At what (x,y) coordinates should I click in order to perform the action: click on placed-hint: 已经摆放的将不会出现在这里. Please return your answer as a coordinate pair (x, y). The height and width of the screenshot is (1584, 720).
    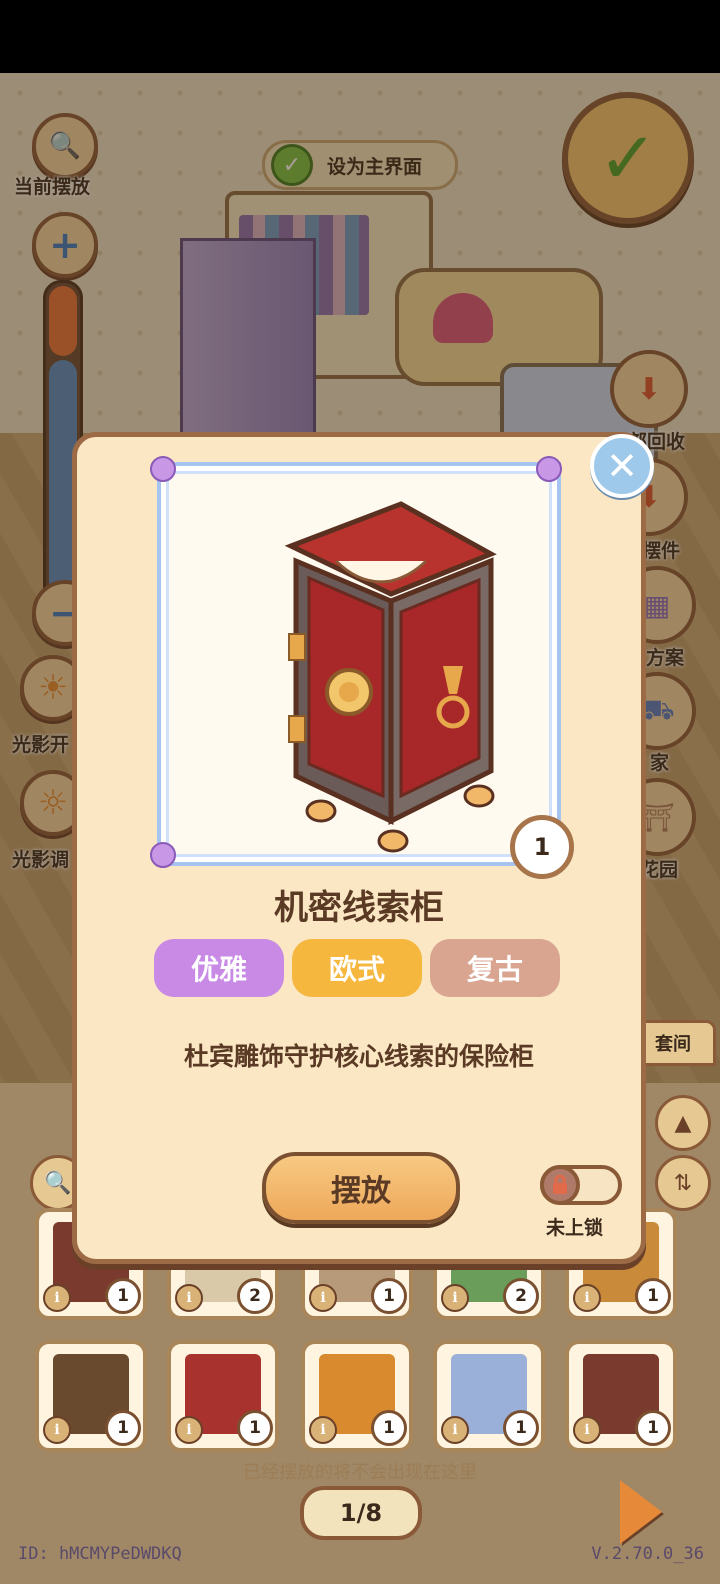
    Looking at the image, I should click on (360, 1472).